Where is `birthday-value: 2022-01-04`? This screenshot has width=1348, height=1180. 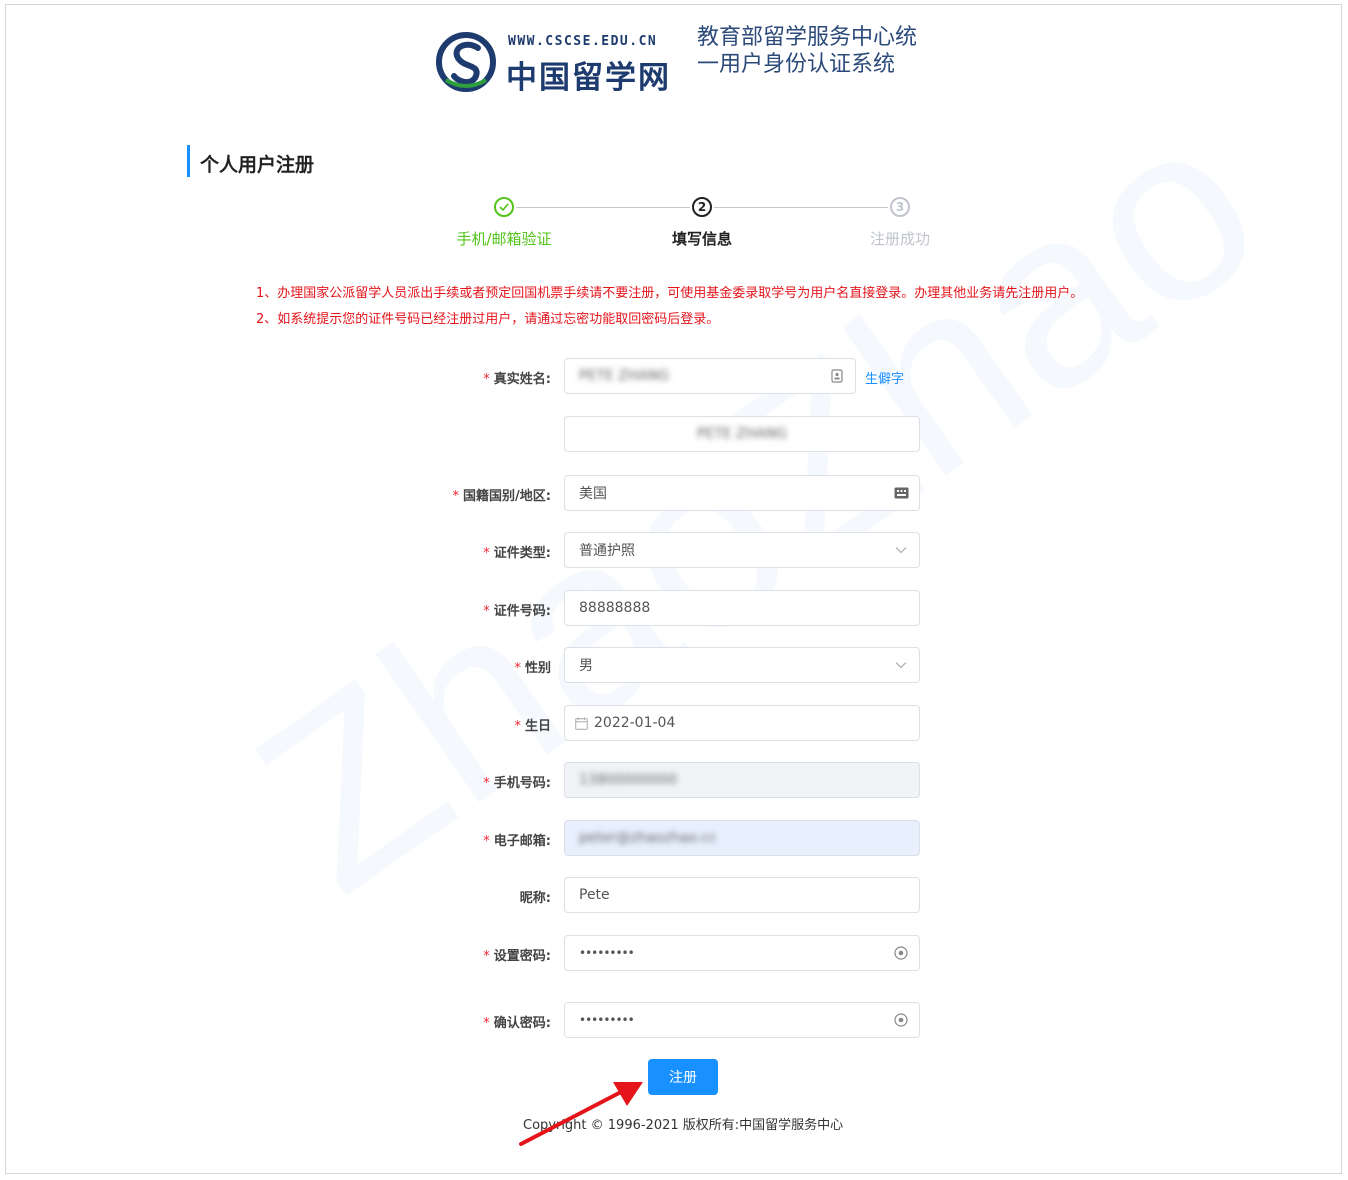 birthday-value: 2022-01-04 is located at coordinates (635, 723).